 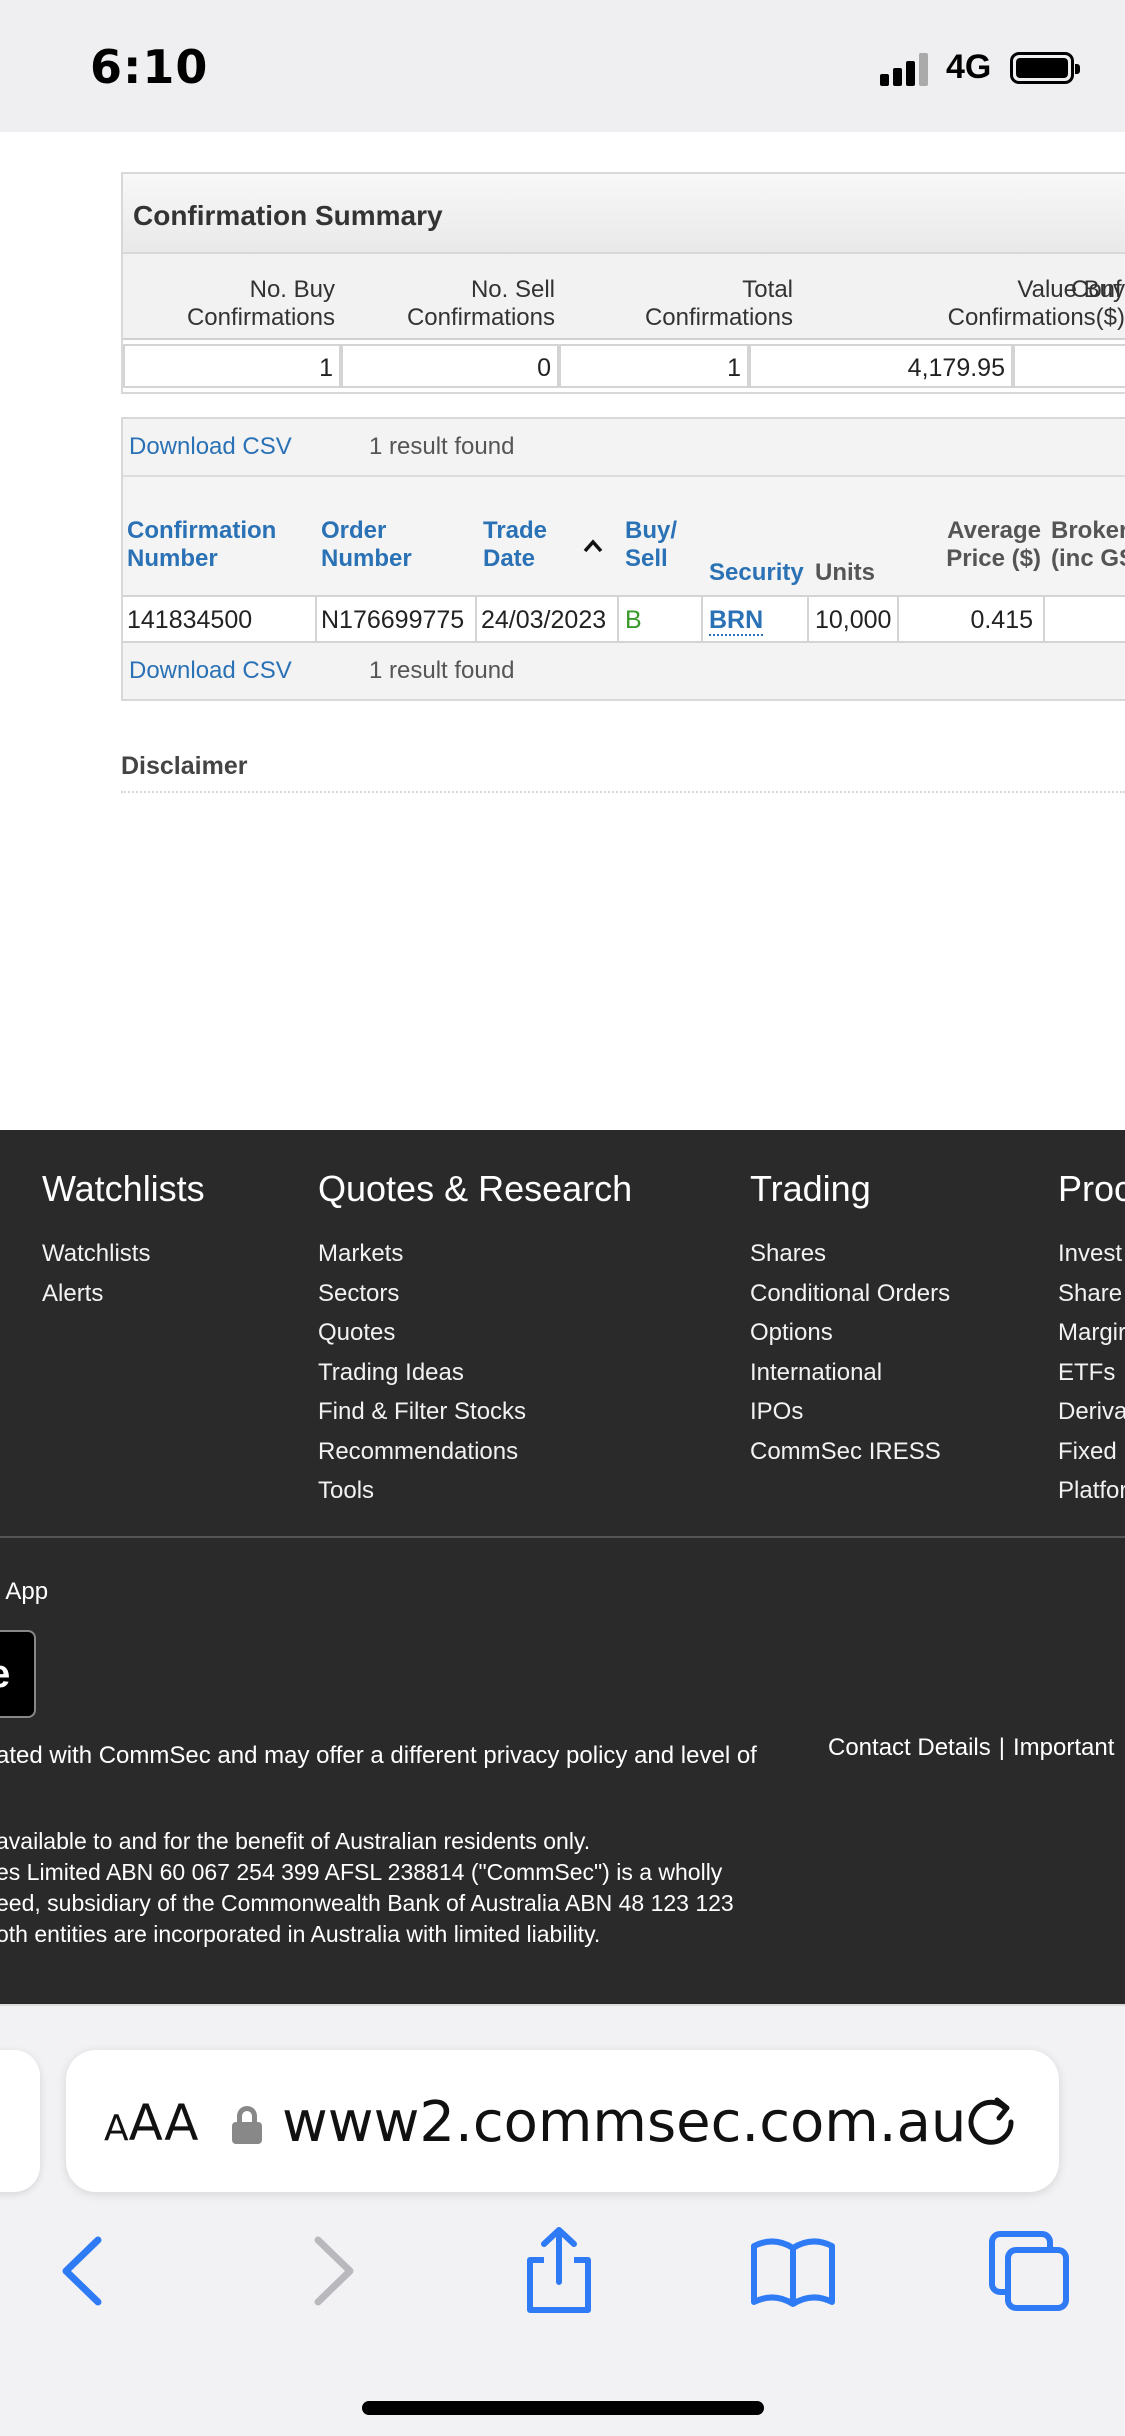 What do you see at coordinates (1091, 1379) in the screenshot?
I see `footer-link: ETFs` at bounding box center [1091, 1379].